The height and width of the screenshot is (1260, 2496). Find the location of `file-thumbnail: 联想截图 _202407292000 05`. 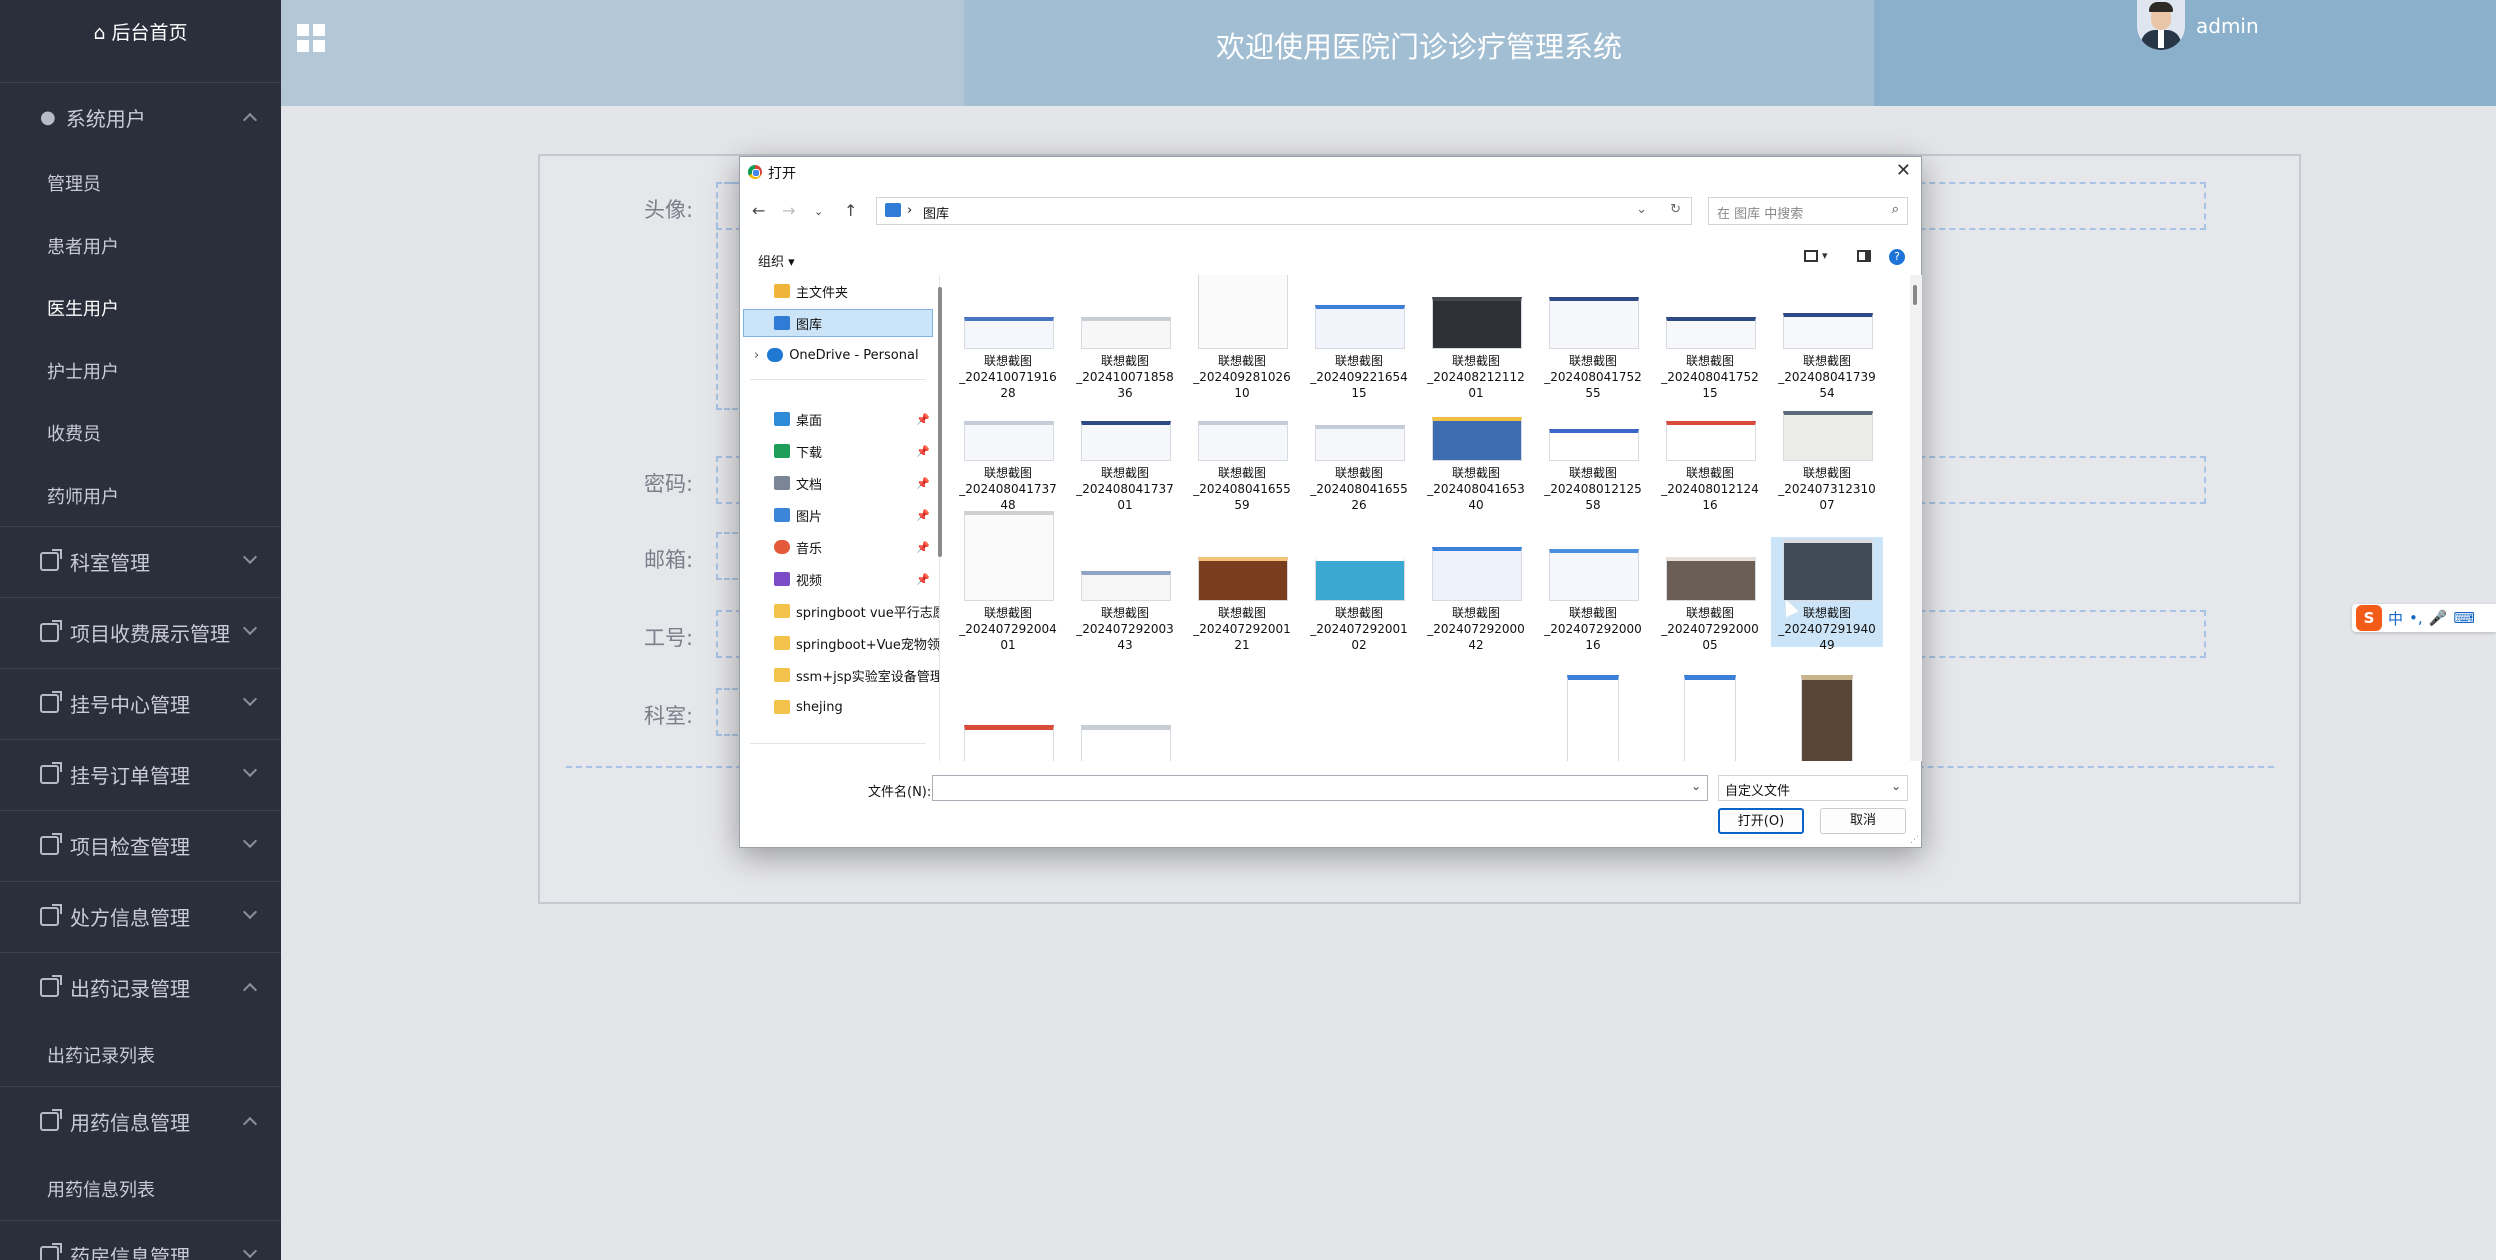

file-thumbnail: 联想截图 _202407292000 05 is located at coordinates (1710, 594).